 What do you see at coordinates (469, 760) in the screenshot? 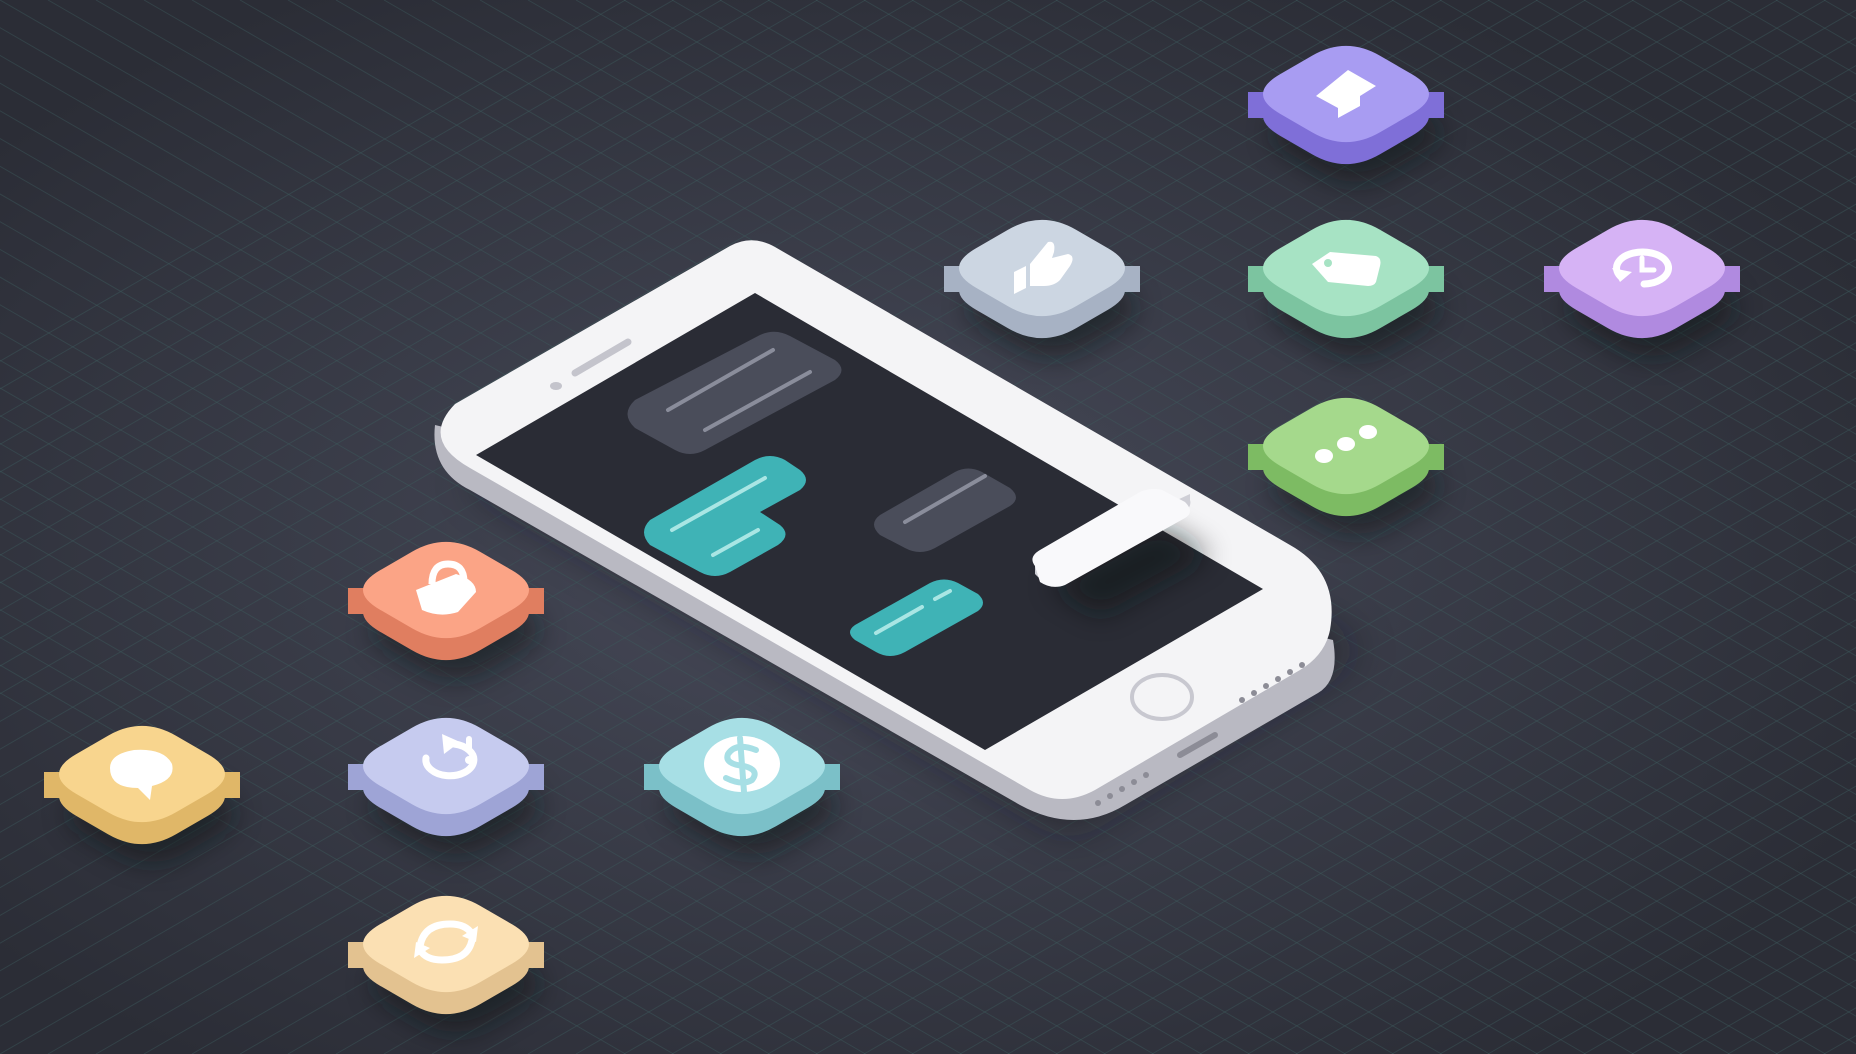
I see `alert-dot` at bounding box center [469, 760].